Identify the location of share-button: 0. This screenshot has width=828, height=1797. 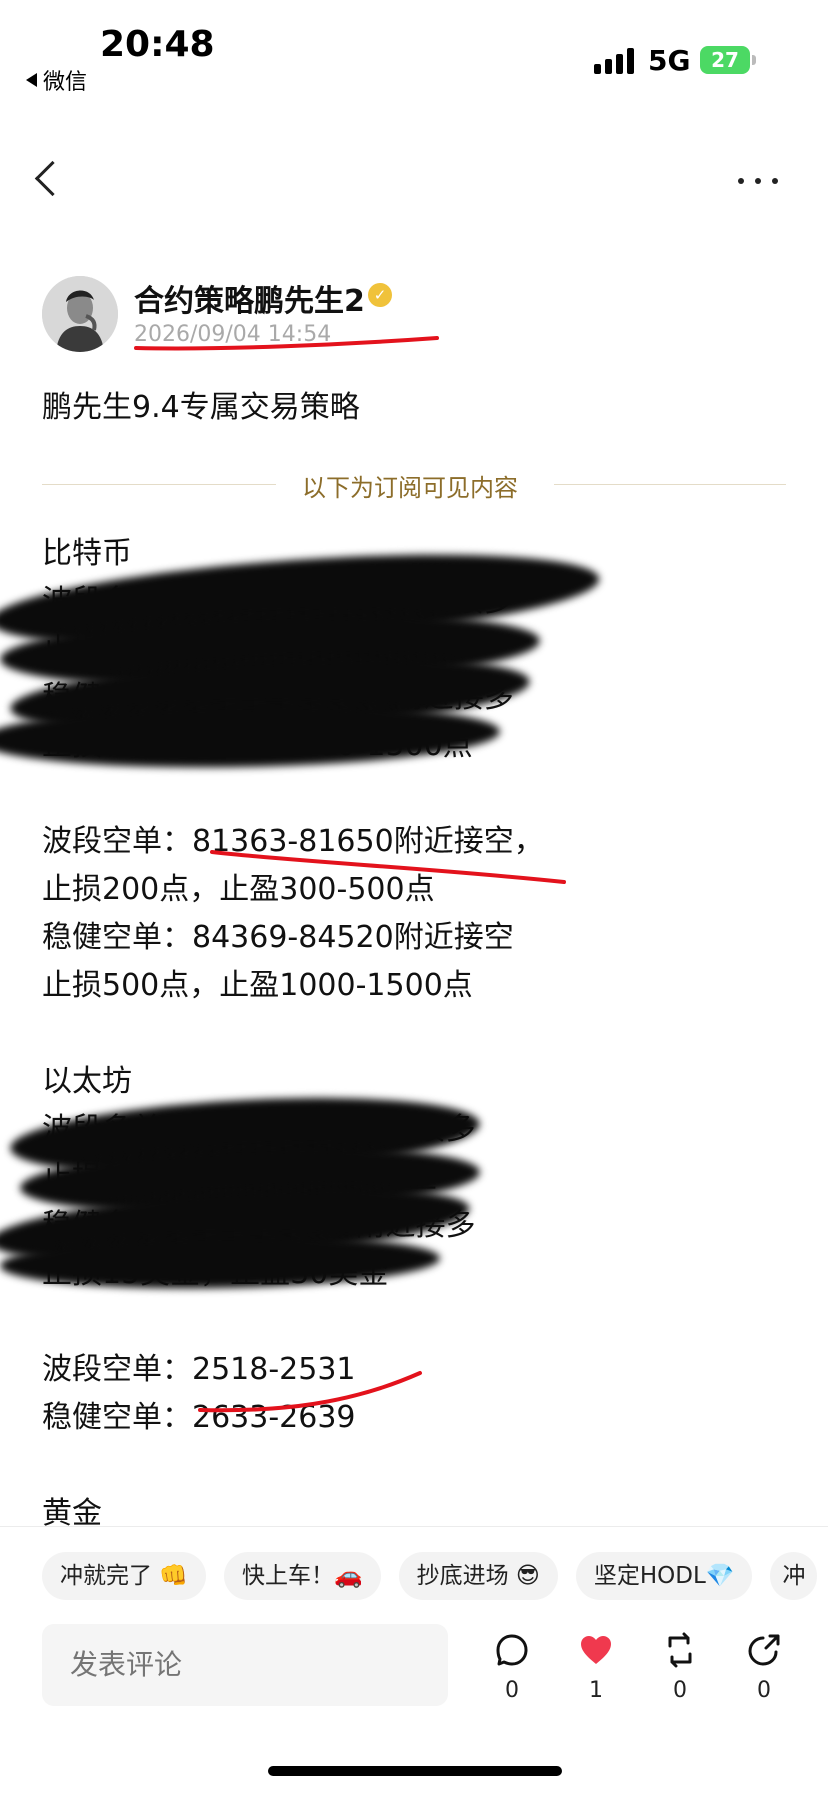
(764, 1667).